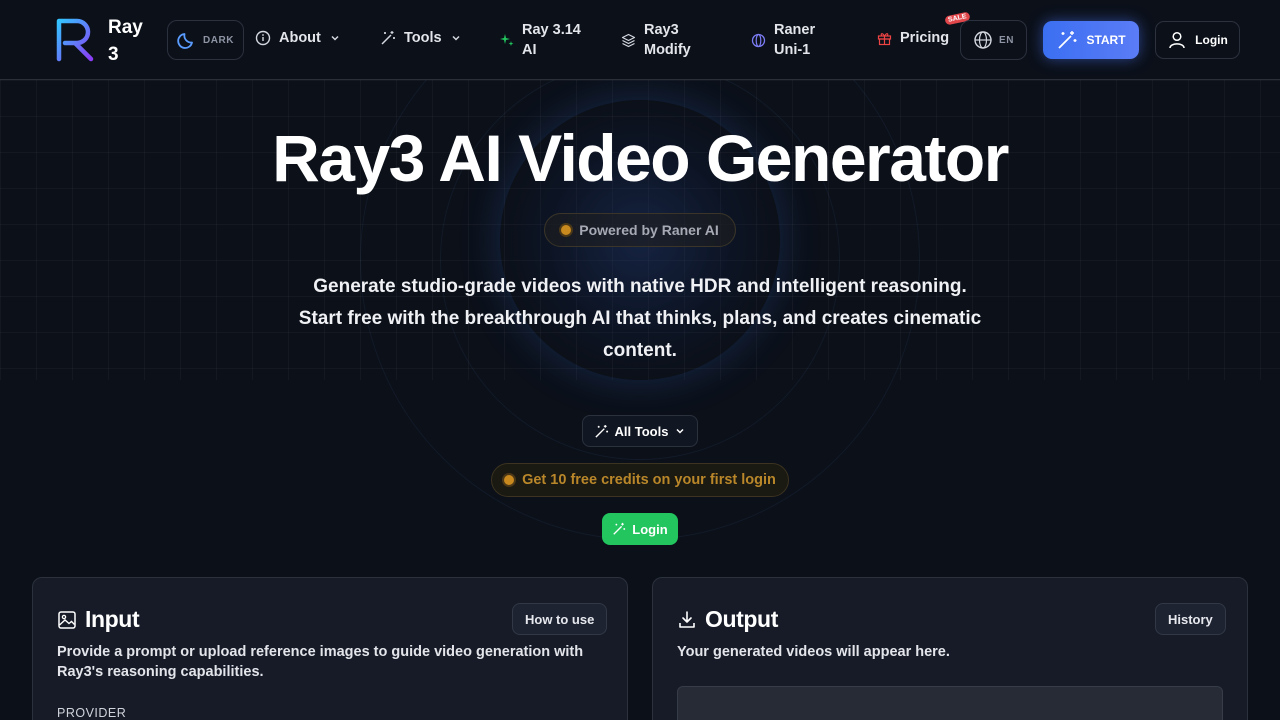 The width and height of the screenshot is (1280, 720). Describe the element at coordinates (551, 40) in the screenshot. I see `nav-ray-314-ai-label: Ray 3.14 AI` at that location.